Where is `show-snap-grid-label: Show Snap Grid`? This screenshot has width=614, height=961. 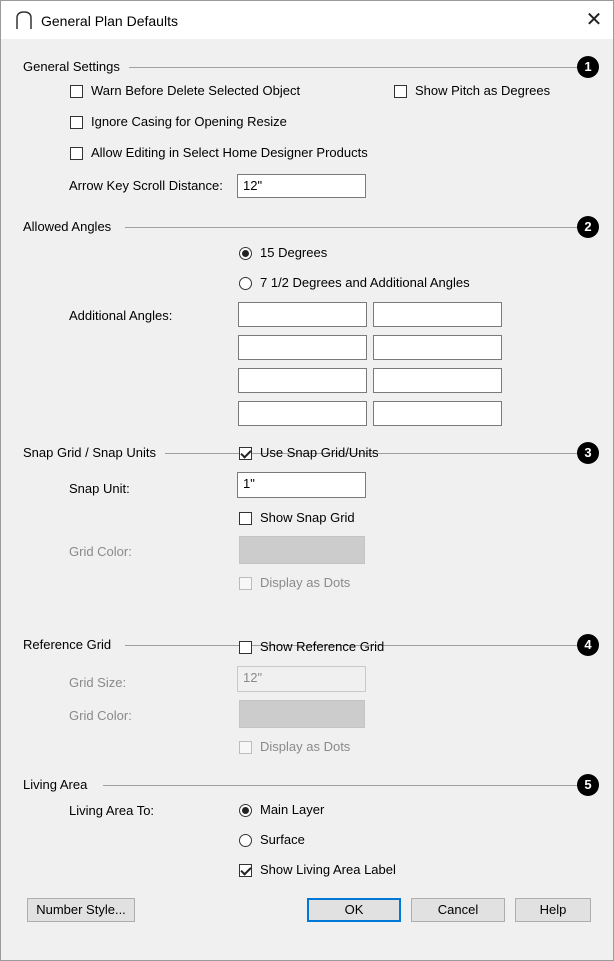
show-snap-grid-label: Show Snap Grid is located at coordinates (307, 517).